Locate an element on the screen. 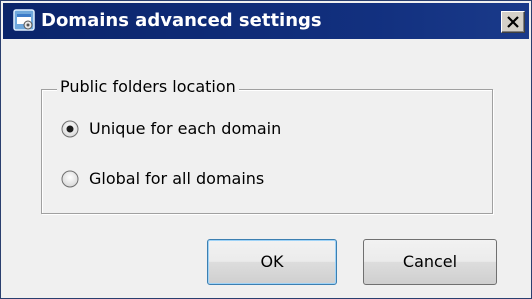  close-icon is located at coordinates (513, 22).